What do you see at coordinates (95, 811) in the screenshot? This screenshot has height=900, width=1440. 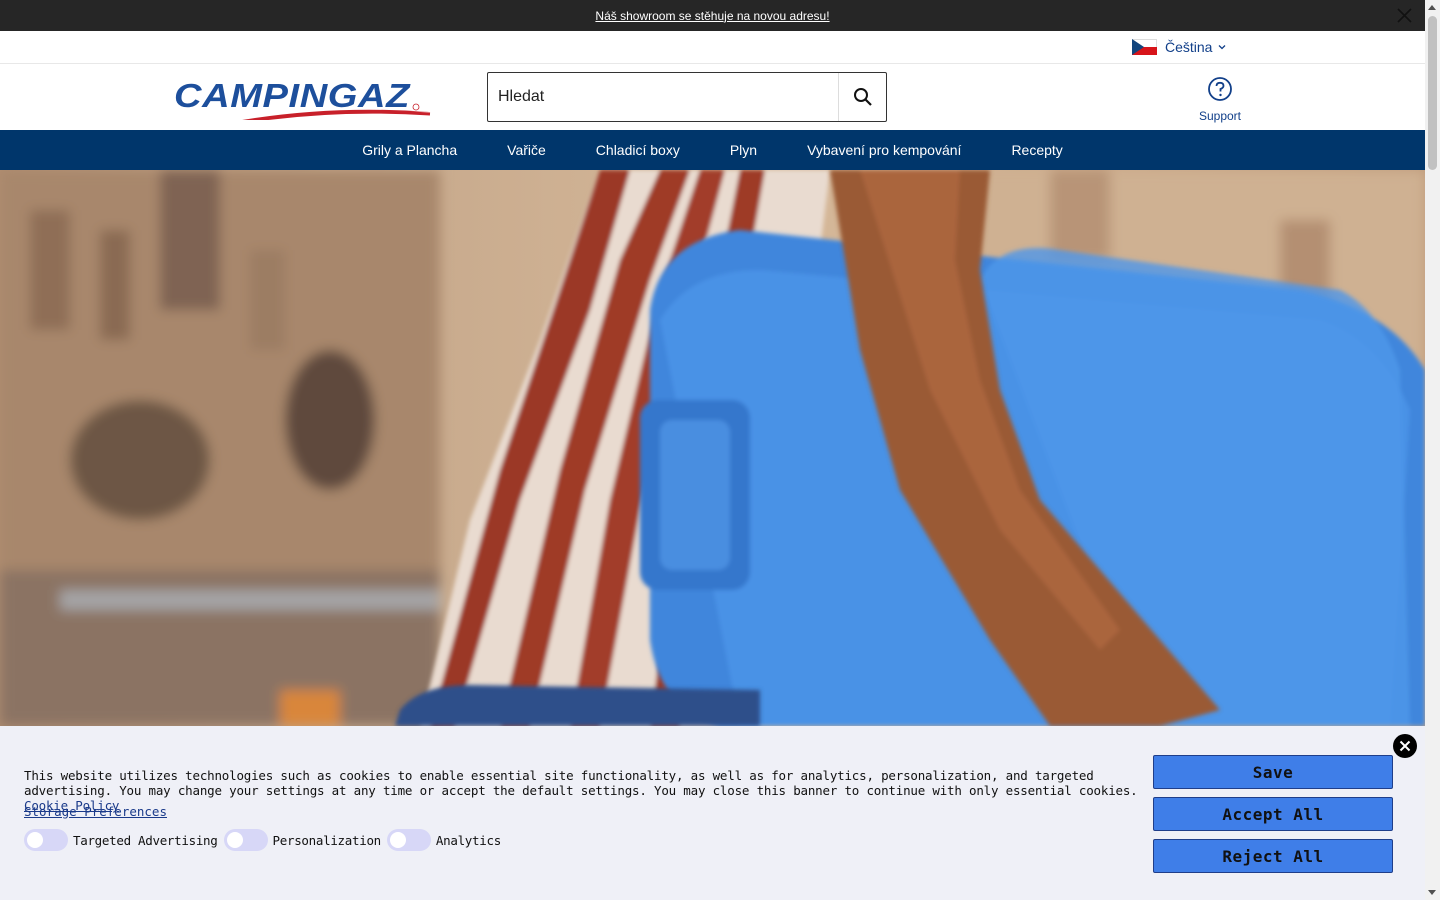 I see `storage-preferences-link: Storage Preferences` at bounding box center [95, 811].